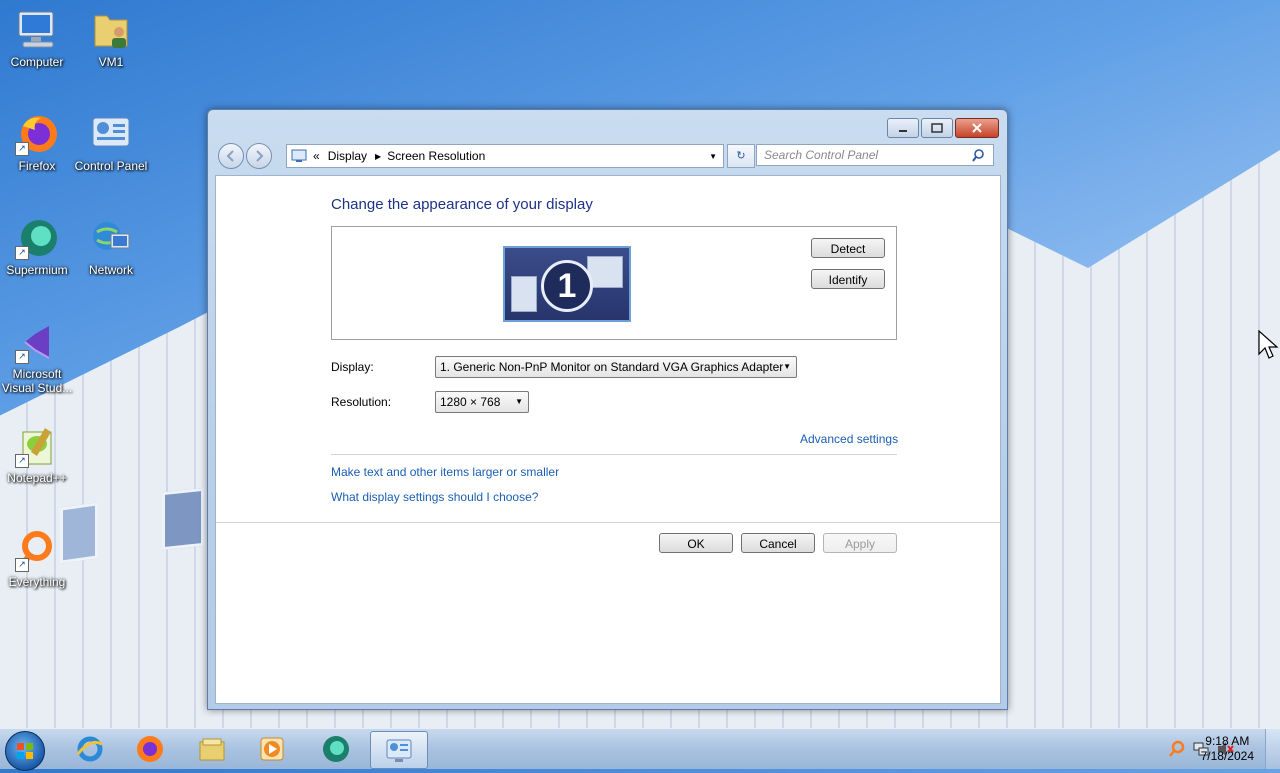  I want to click on forward-button, so click(259, 156).